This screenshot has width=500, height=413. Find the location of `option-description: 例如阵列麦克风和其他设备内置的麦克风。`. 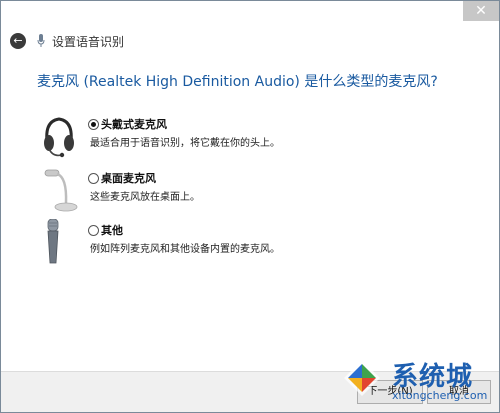

option-description: 例如阵列麦克风和其他设备内置的麦克风。 is located at coordinates (185, 249).